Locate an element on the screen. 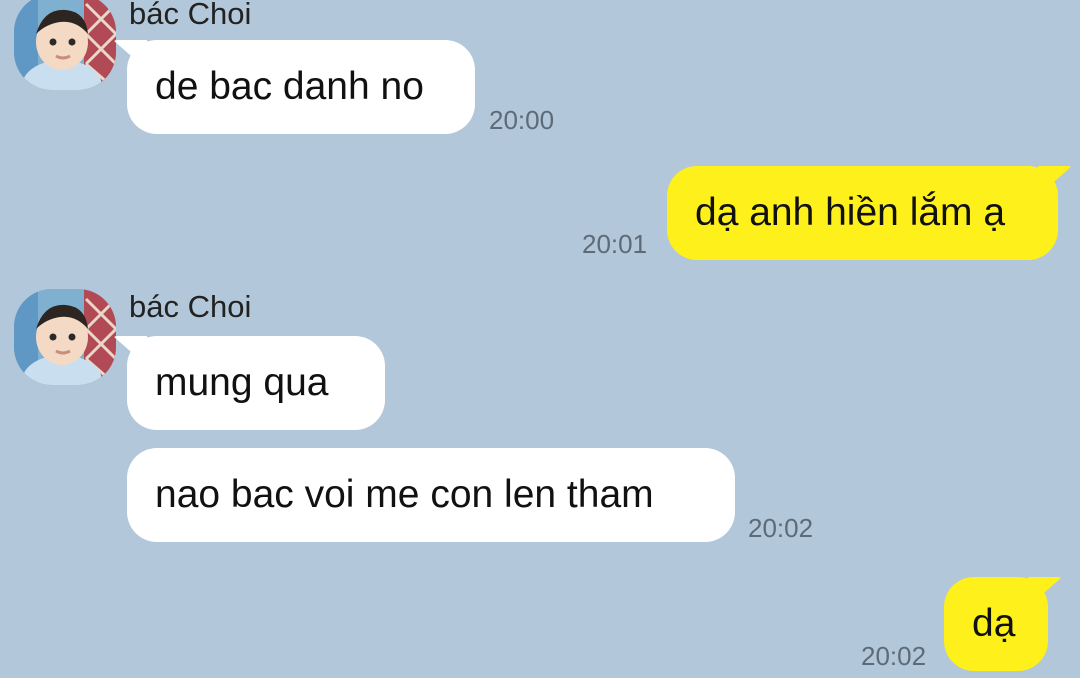 The width and height of the screenshot is (1080, 678). outgoing-message-bubble: dạ anh hiền lắm ạ is located at coordinates (862, 213).